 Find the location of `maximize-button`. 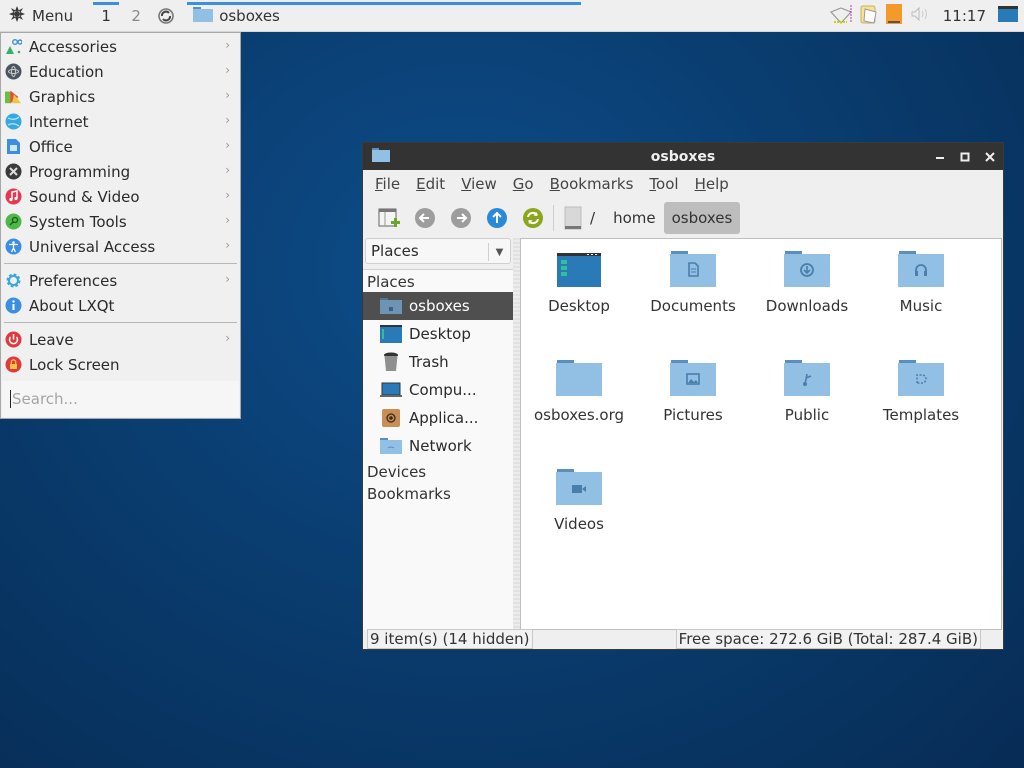

maximize-button is located at coordinates (964, 156).